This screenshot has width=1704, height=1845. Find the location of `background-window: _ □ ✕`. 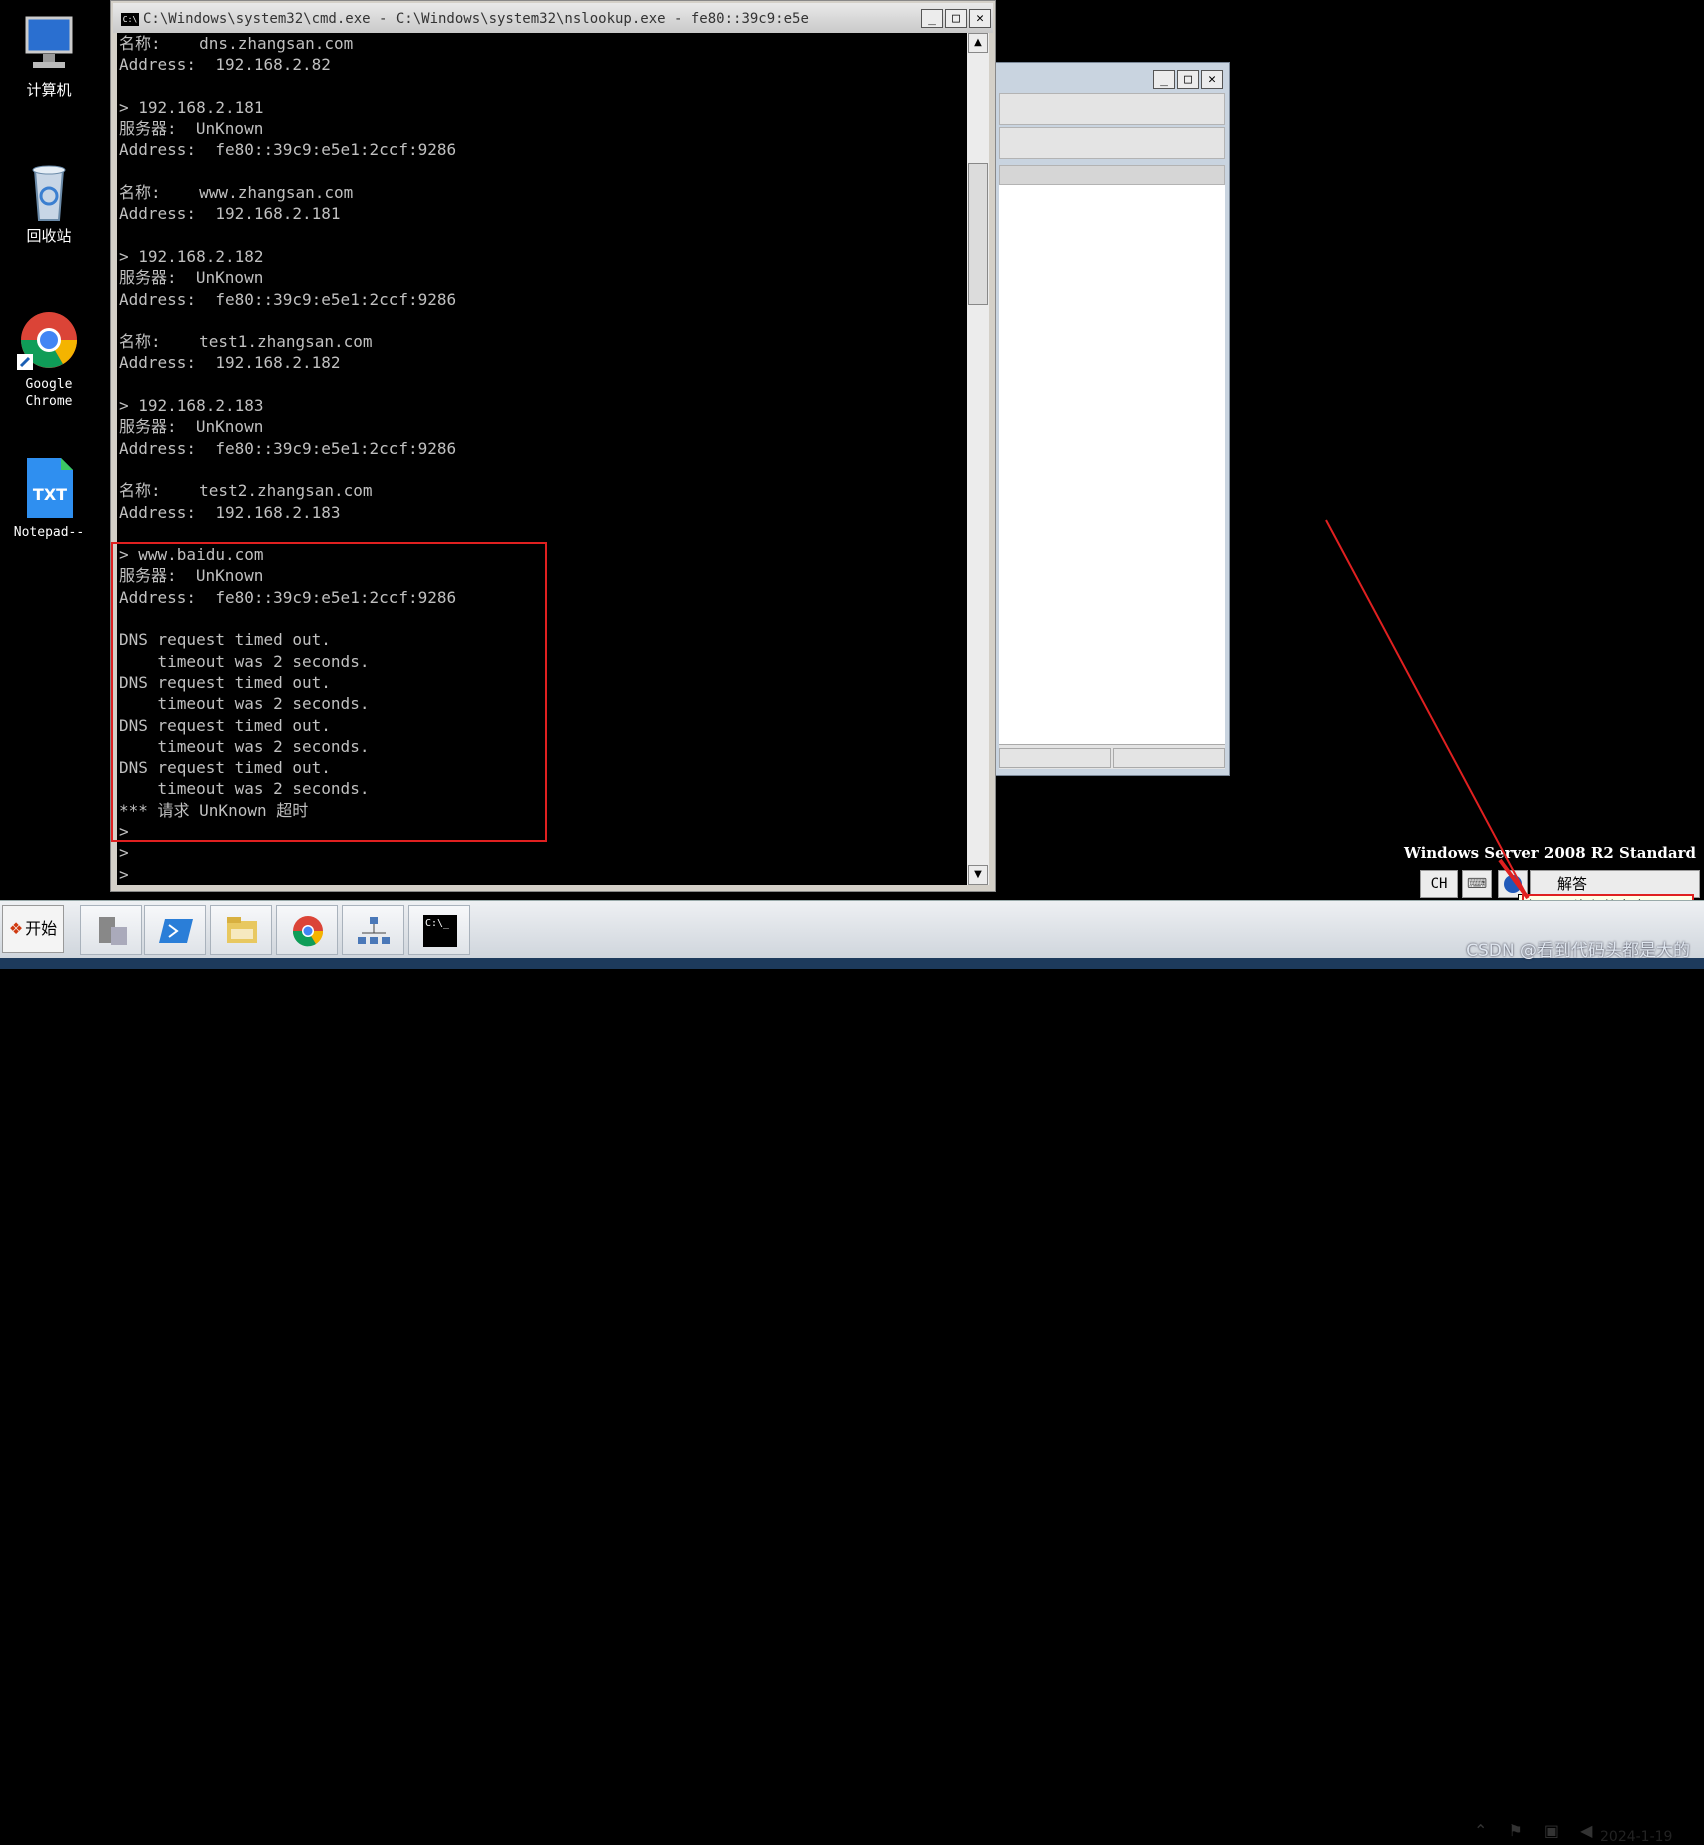

background-window: _ □ ✕ is located at coordinates (1112, 419).